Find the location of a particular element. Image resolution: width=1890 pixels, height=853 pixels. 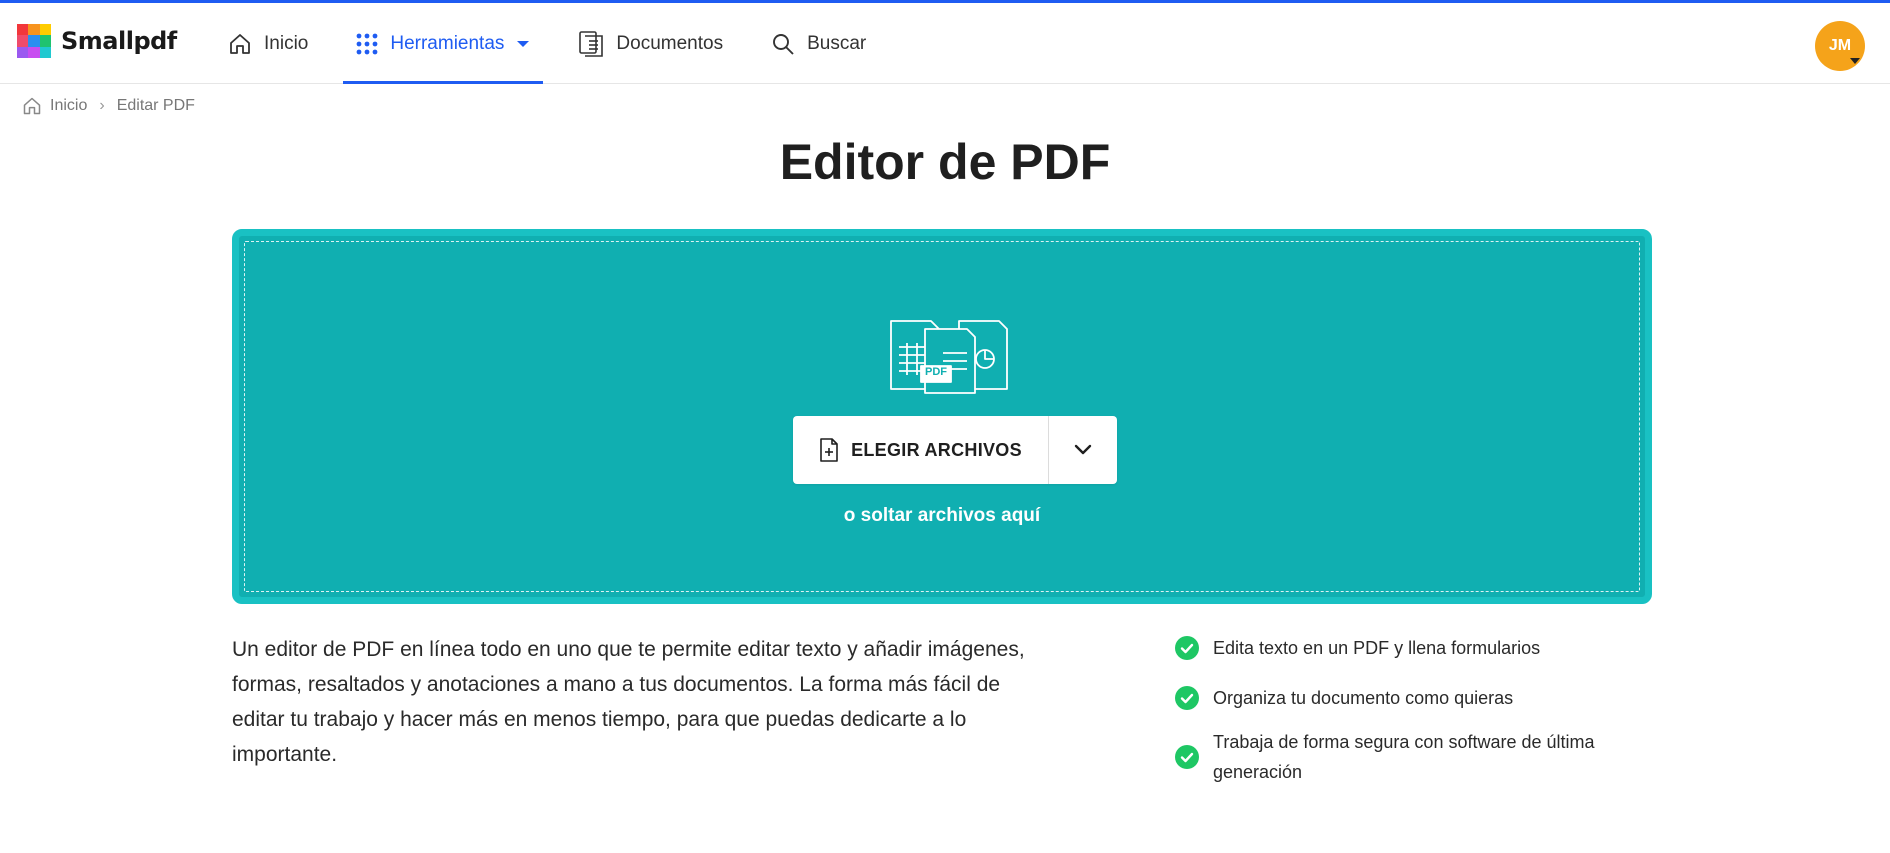

nav-herramientas: Herramientas is located at coordinates (443, 43).